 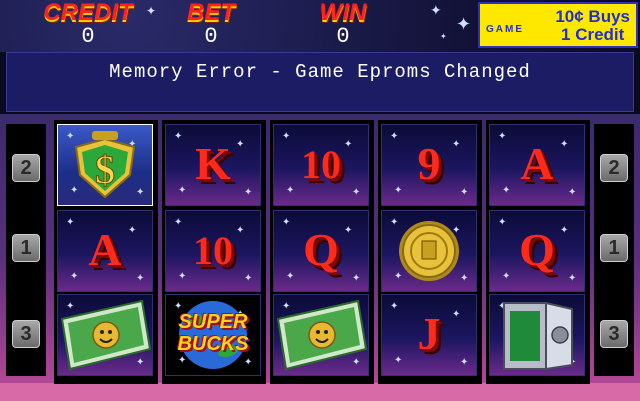 I want to click on reel-symbol-letter: ✦ ✦ ✦ ✦ K, so click(x=213, y=165).